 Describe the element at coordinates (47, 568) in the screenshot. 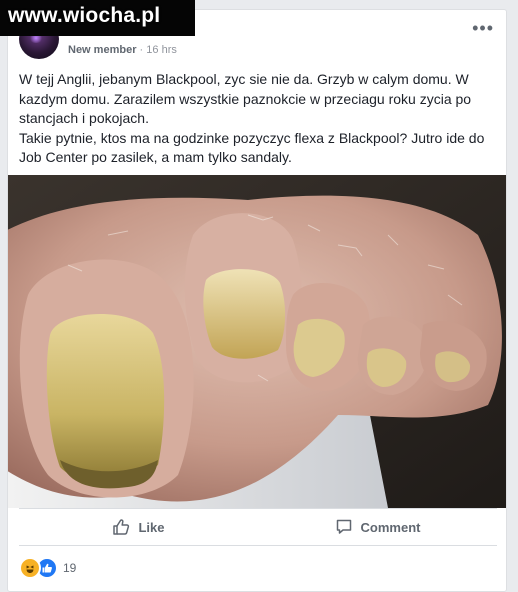

I see `reactions-summary: 19` at that location.